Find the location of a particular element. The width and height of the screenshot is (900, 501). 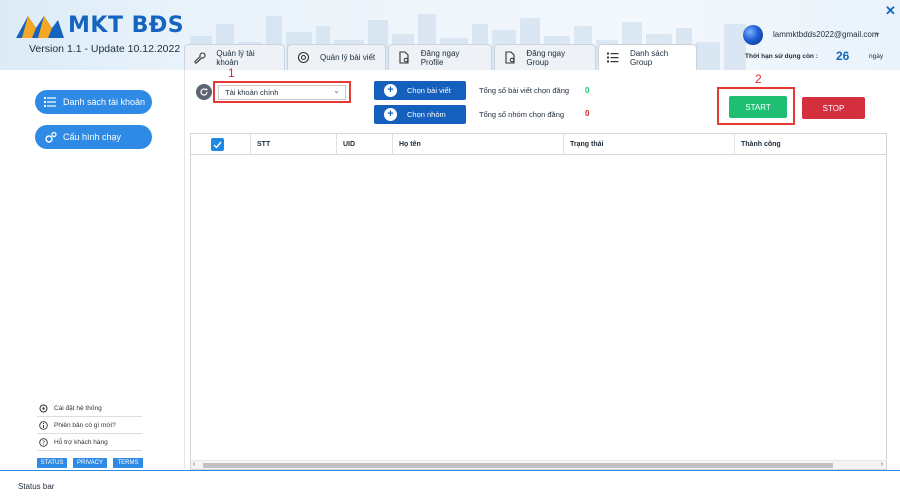

sidebar-item-support: ? Hỗ trợ khách hàng is located at coordinates (89, 442).